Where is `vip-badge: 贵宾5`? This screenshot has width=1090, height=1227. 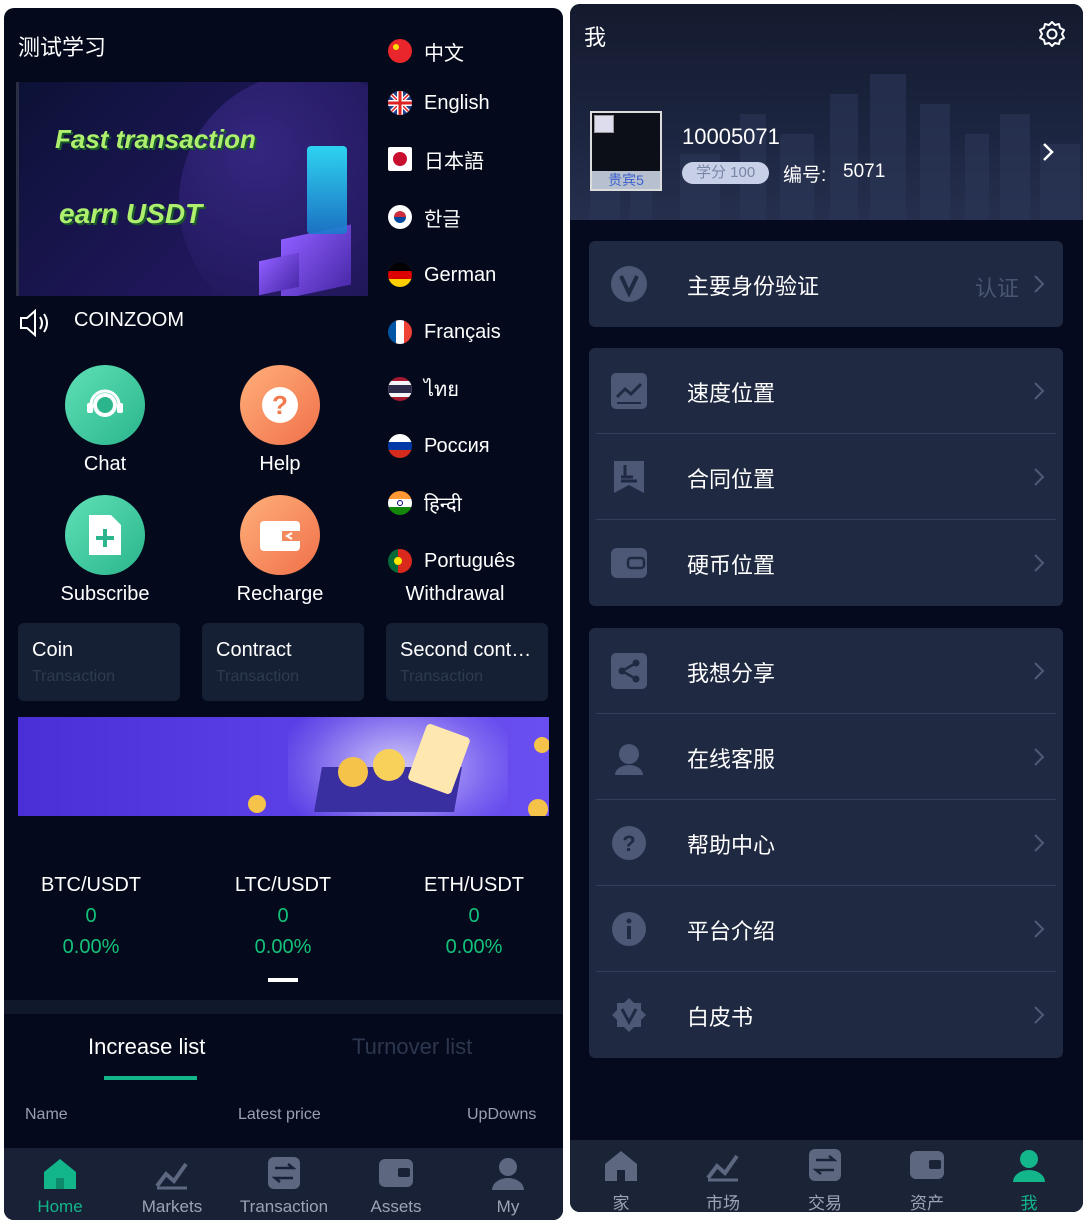
vip-badge: 贵宾5 is located at coordinates (626, 180).